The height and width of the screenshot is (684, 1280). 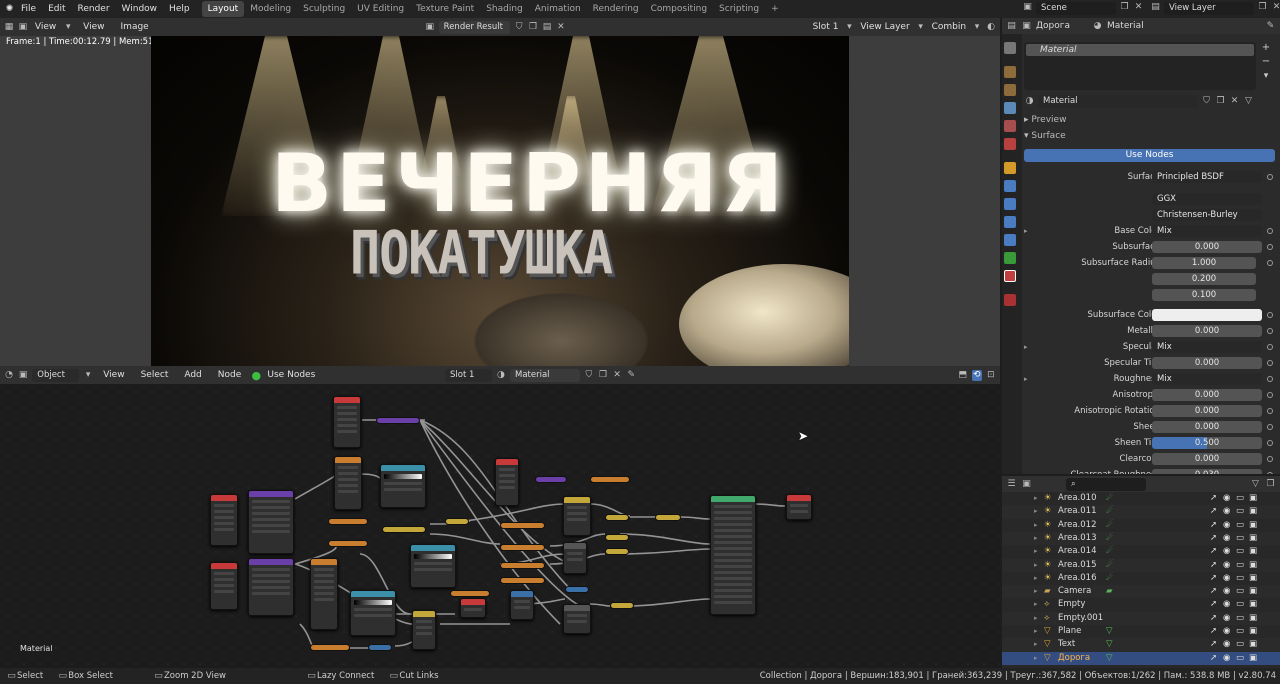 I want to click on output-tab-icon, so click(x=1010, y=90).